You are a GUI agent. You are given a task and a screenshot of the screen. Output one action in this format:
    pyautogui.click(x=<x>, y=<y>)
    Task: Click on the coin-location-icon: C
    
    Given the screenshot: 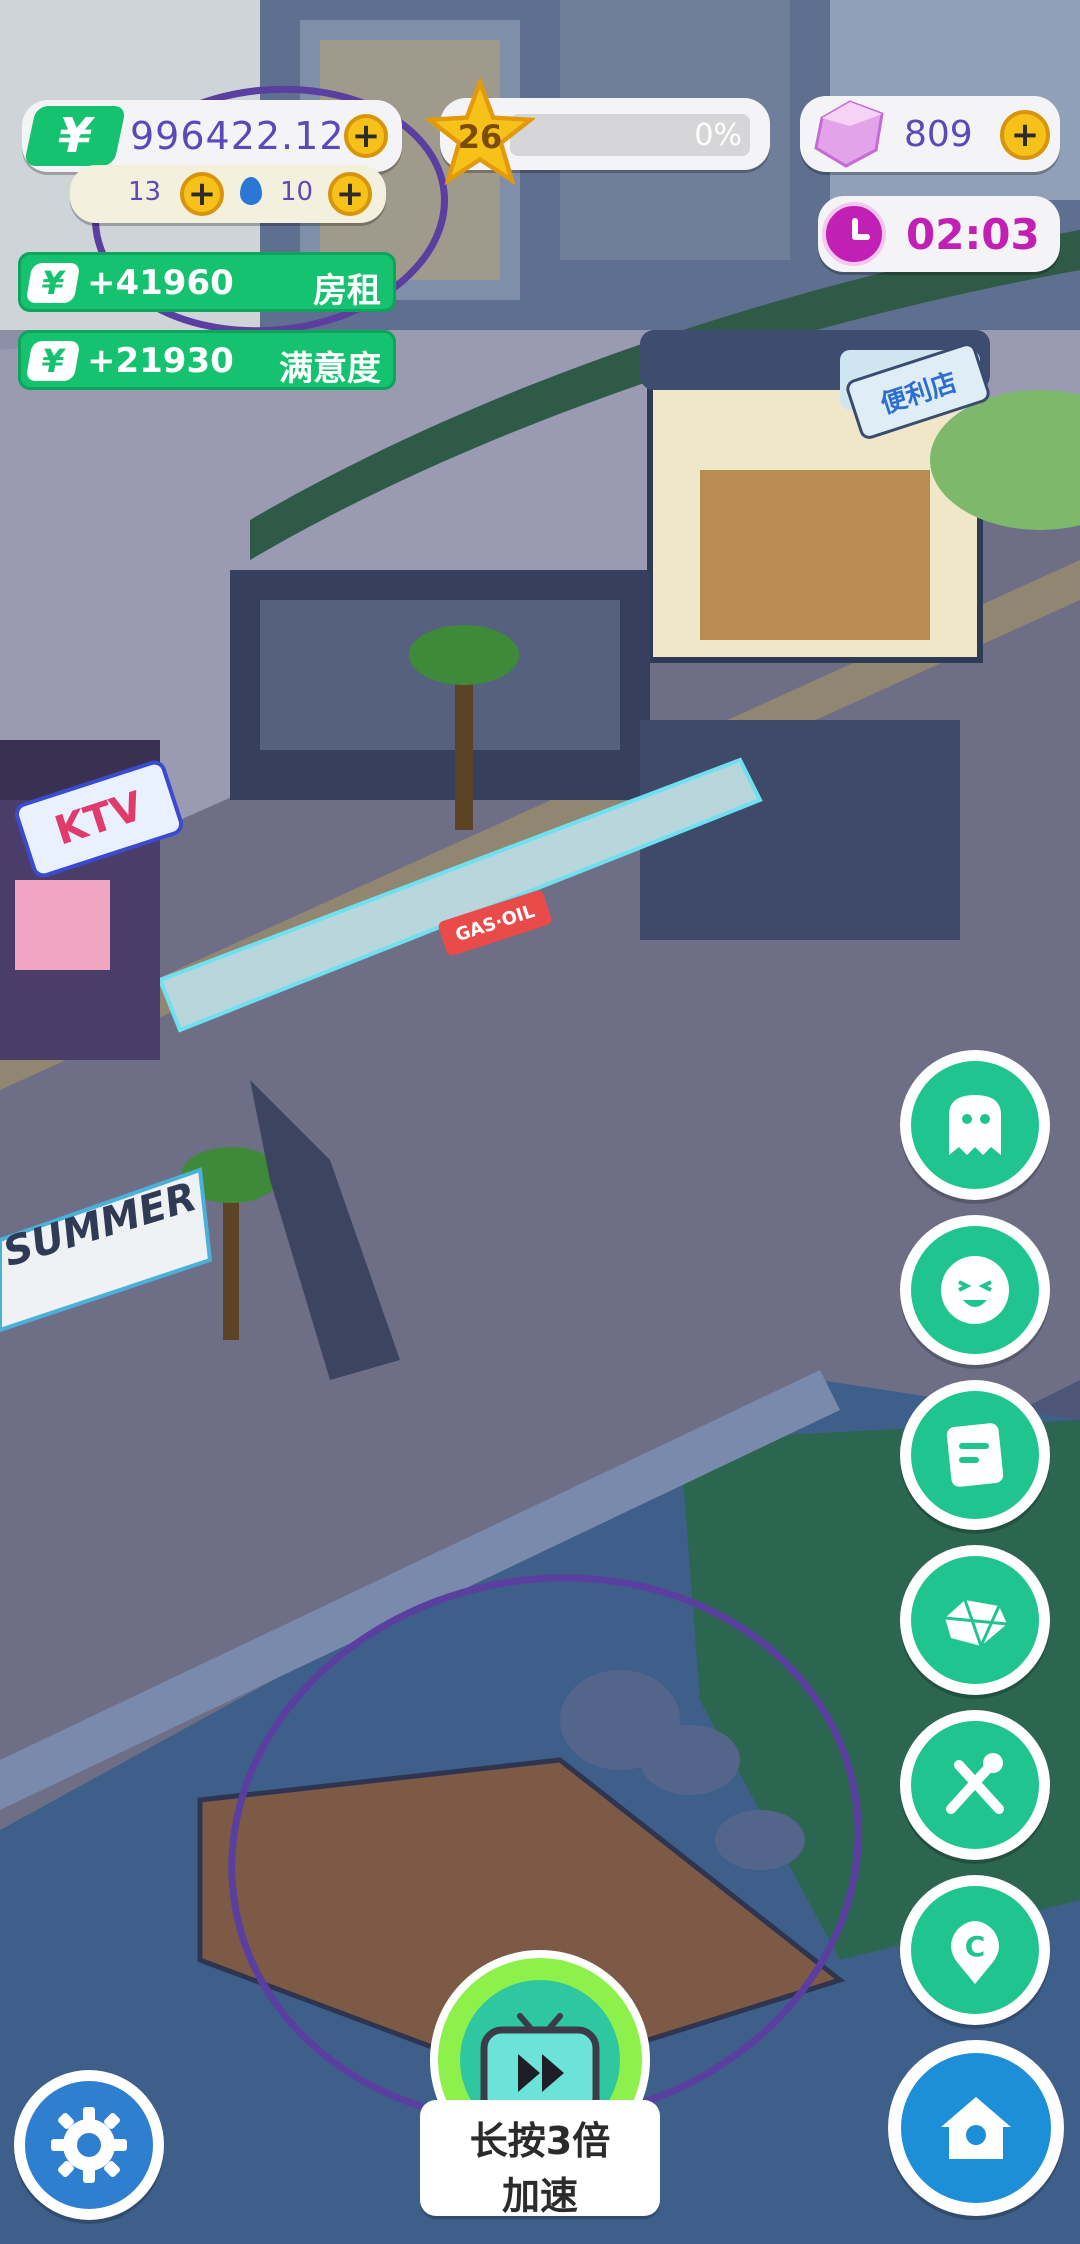 What is the action you would take?
    pyautogui.click(x=975, y=1952)
    